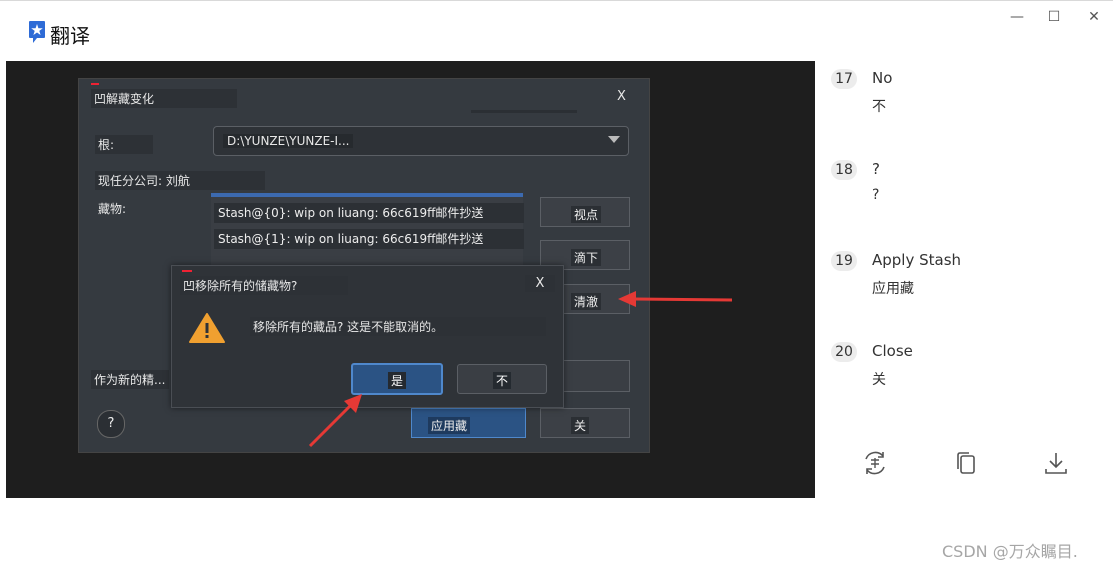  I want to click on dialog-divider, so click(524, 111).